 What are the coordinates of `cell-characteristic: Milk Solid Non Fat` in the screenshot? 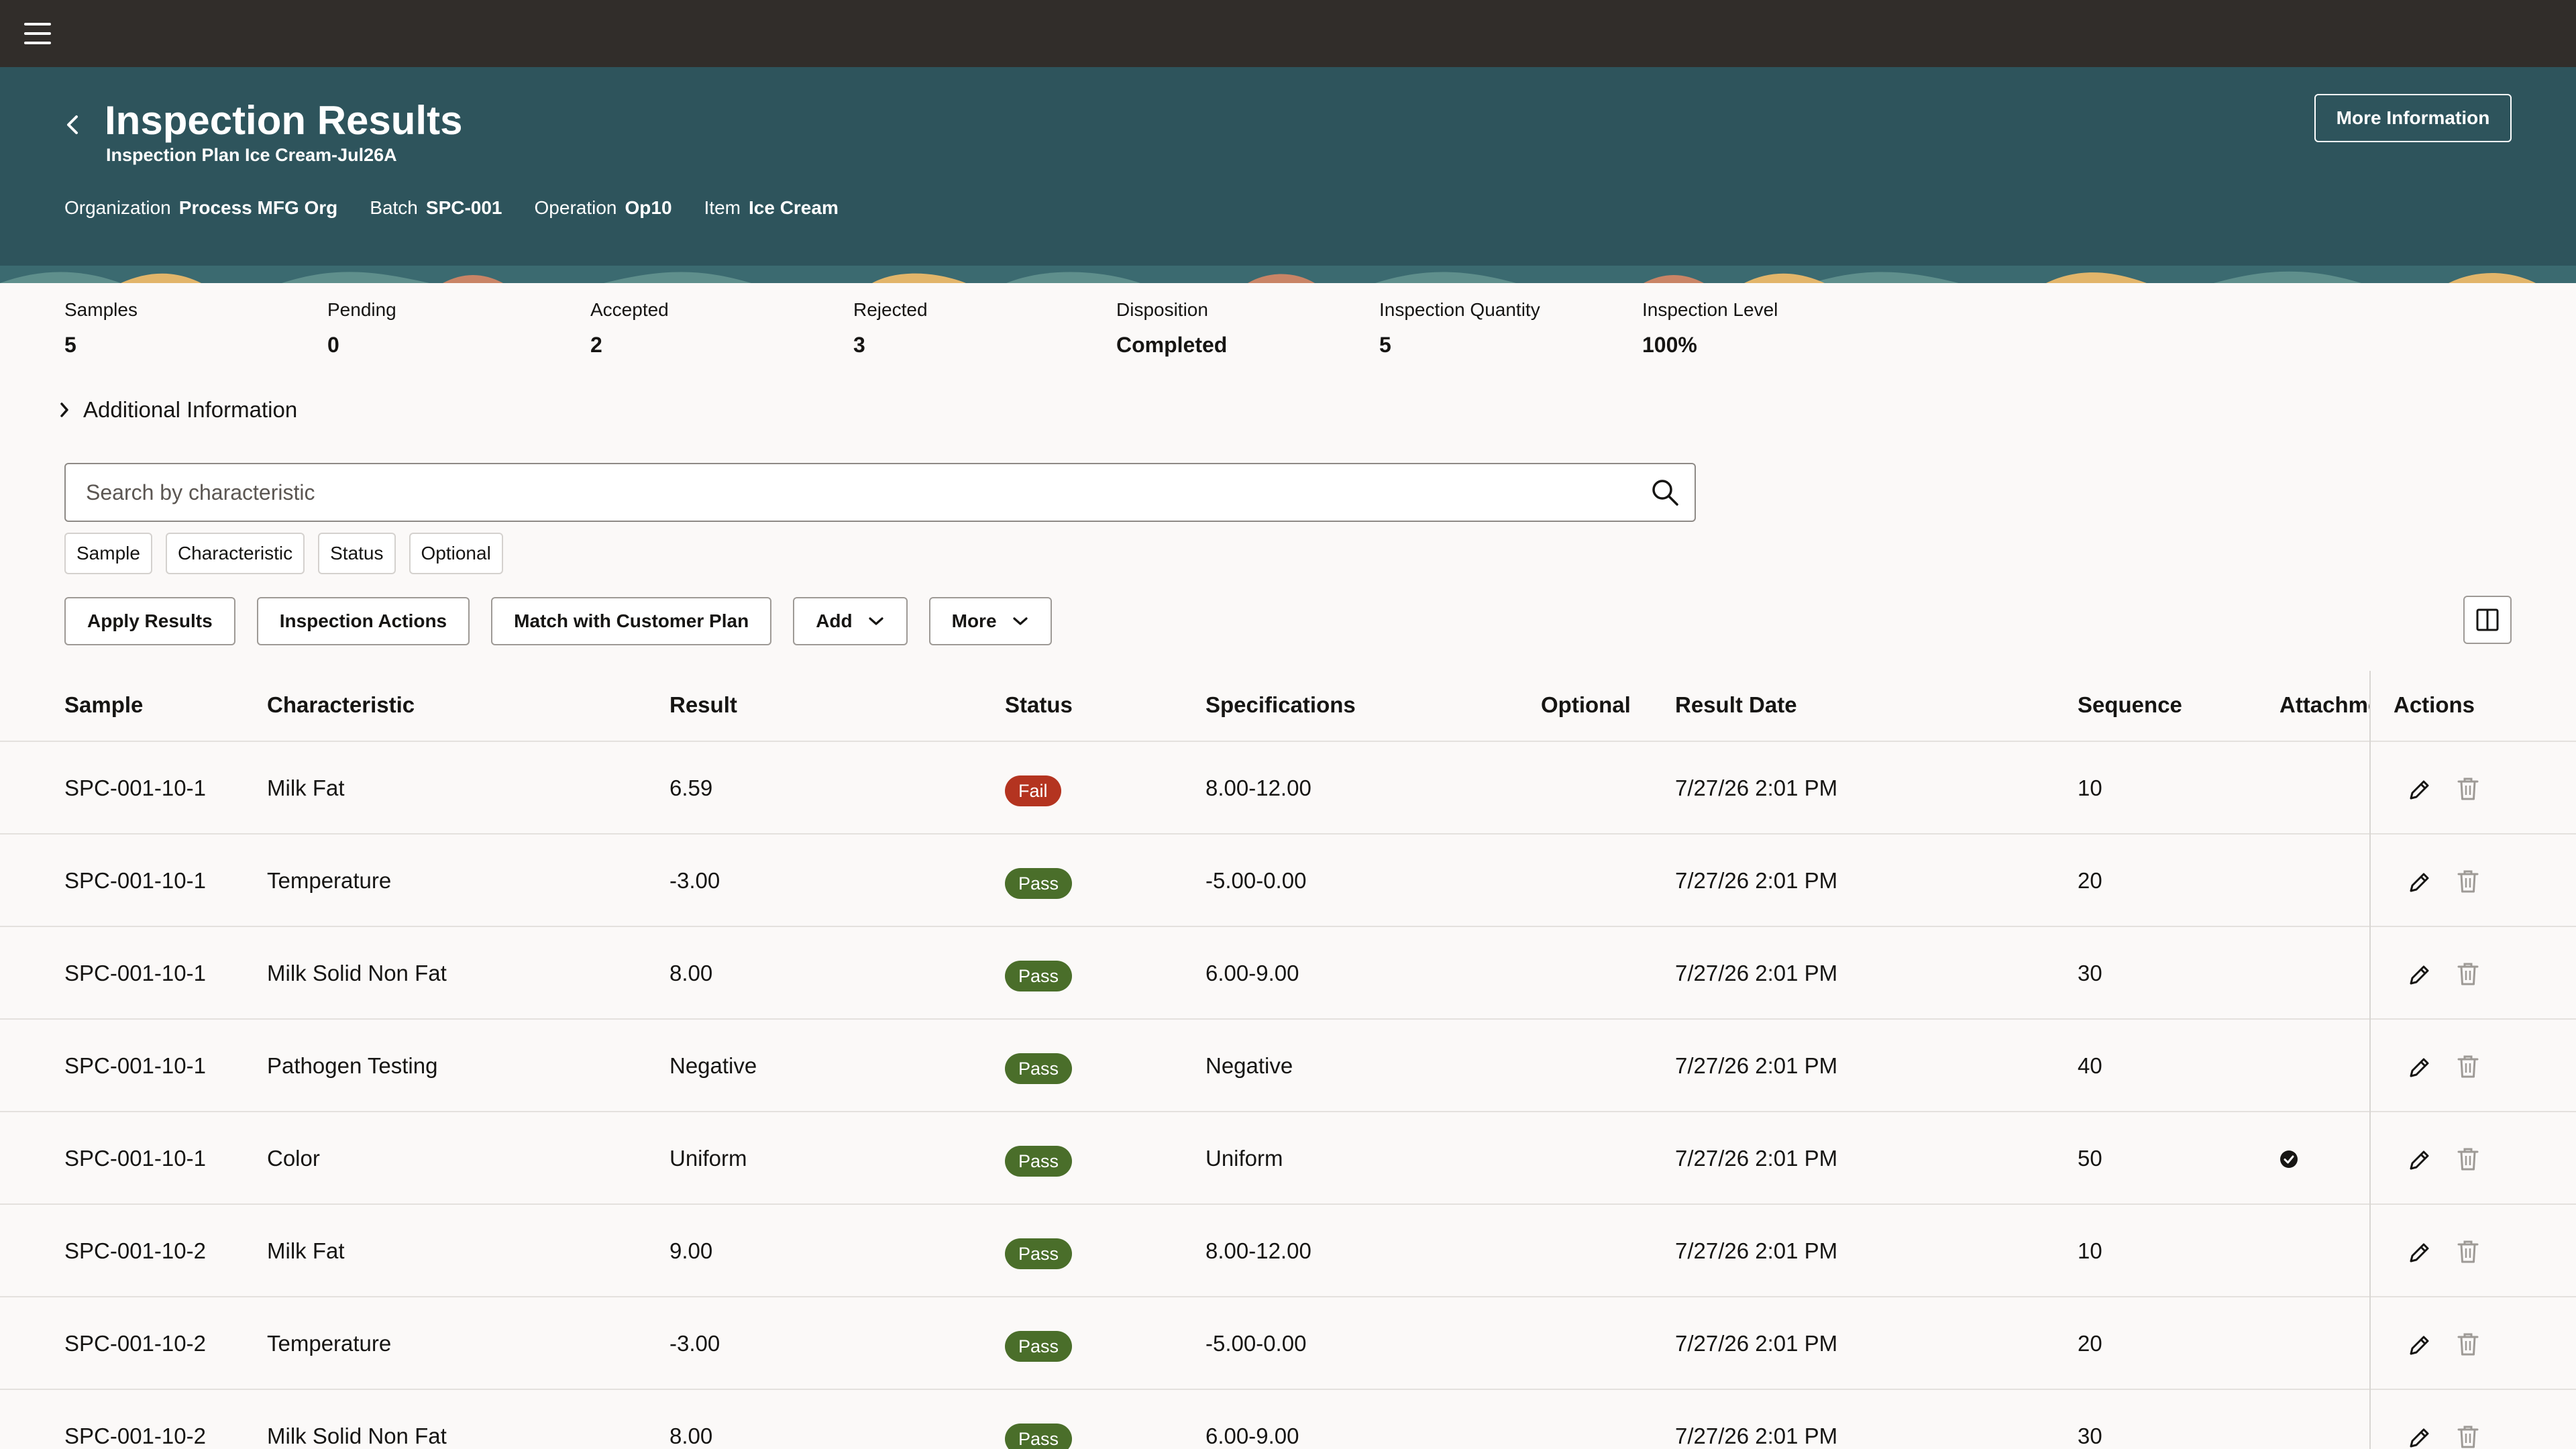 It's located at (357, 973).